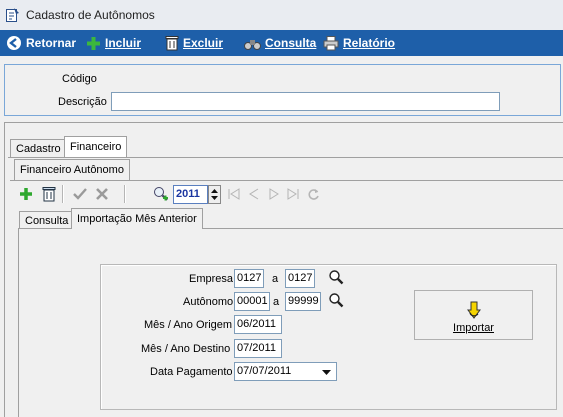 The width and height of the screenshot is (563, 417). I want to click on back-arrow-icon, so click(14, 43).